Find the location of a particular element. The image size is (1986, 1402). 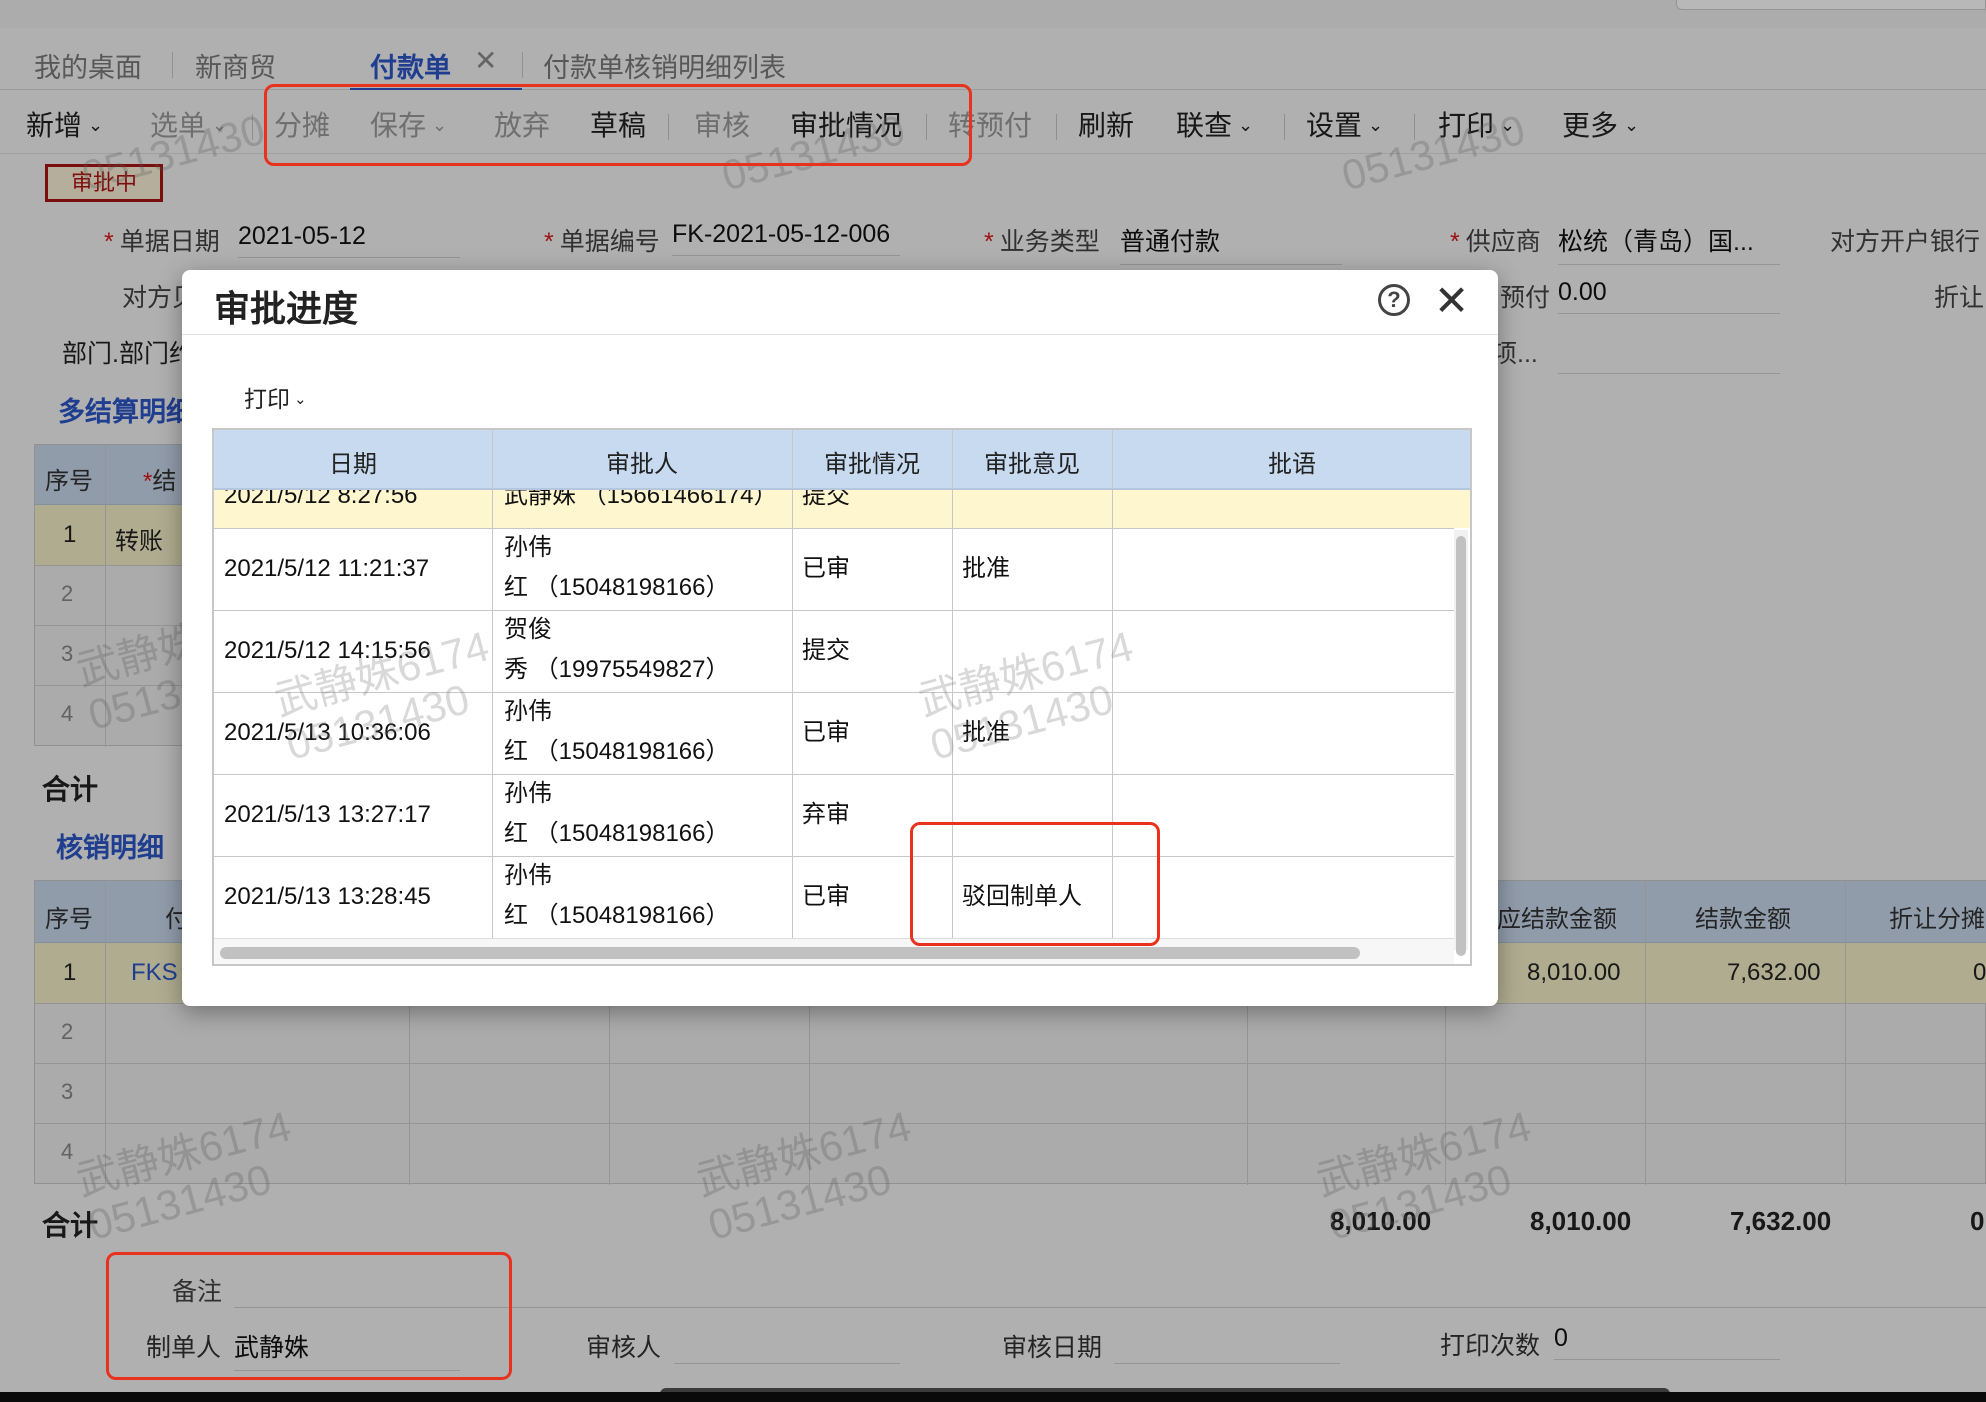

row-status: 弃审 is located at coordinates (826, 814).